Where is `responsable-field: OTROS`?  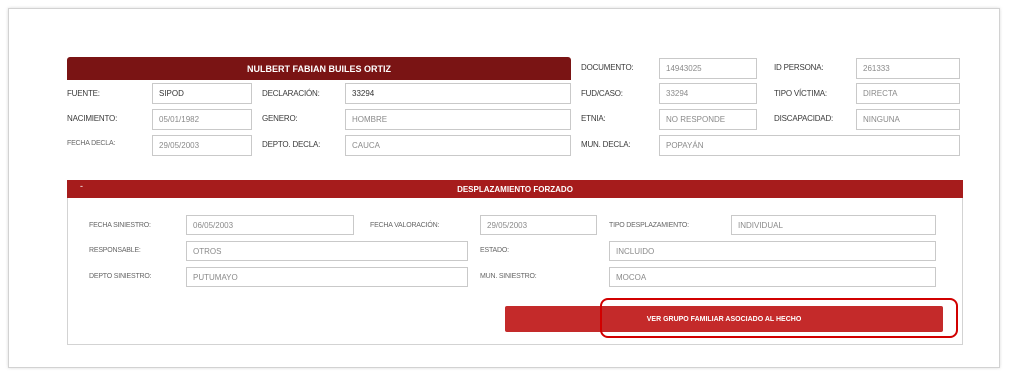
responsable-field: OTROS is located at coordinates (327, 251).